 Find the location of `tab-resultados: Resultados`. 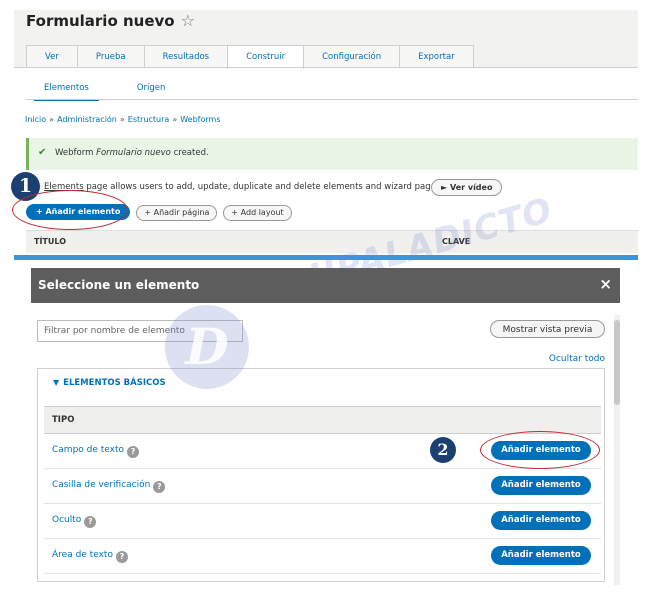

tab-resultados: Resultados is located at coordinates (186, 56).